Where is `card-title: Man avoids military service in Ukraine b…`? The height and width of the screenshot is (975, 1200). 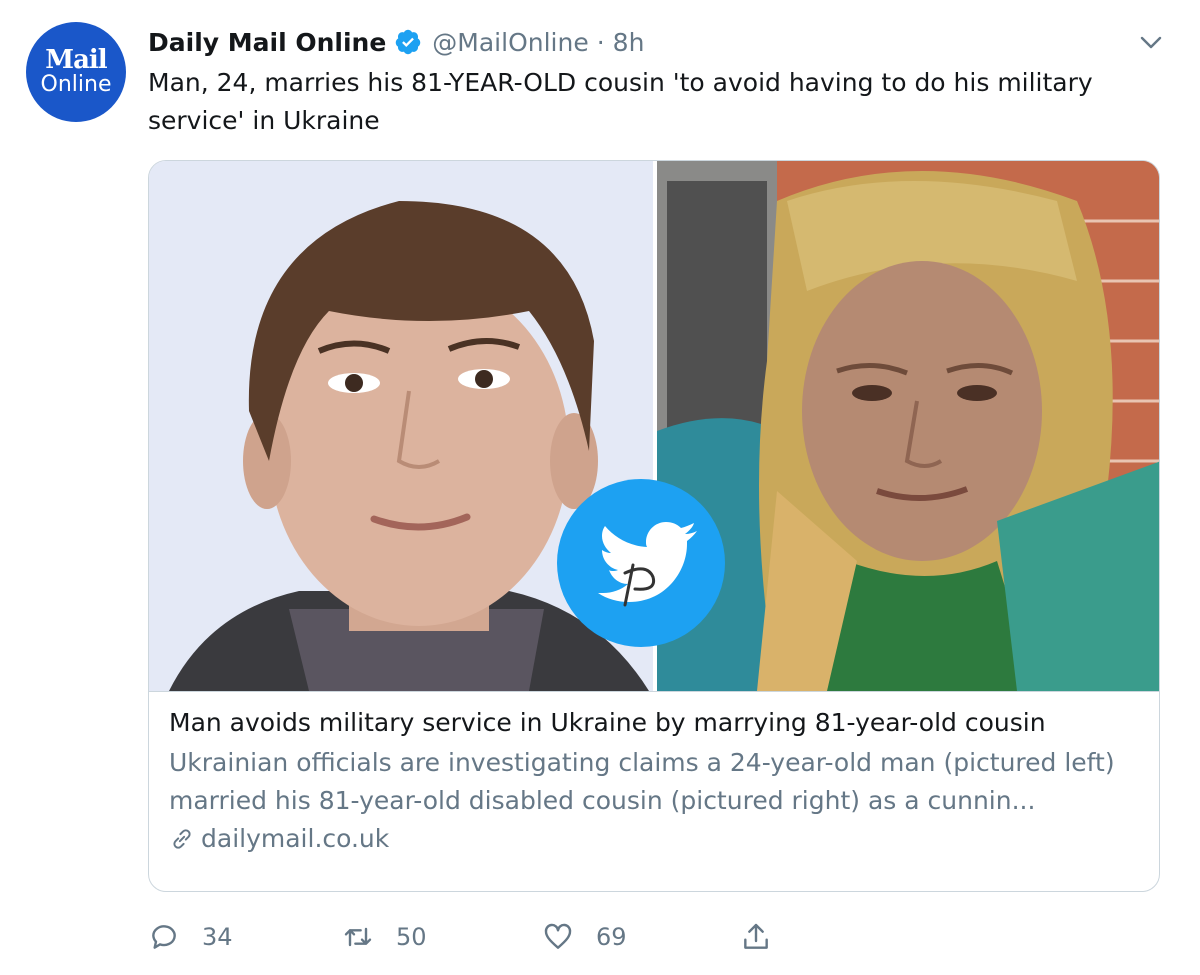 card-title: Man avoids military service in Ukraine b… is located at coordinates (655, 723).